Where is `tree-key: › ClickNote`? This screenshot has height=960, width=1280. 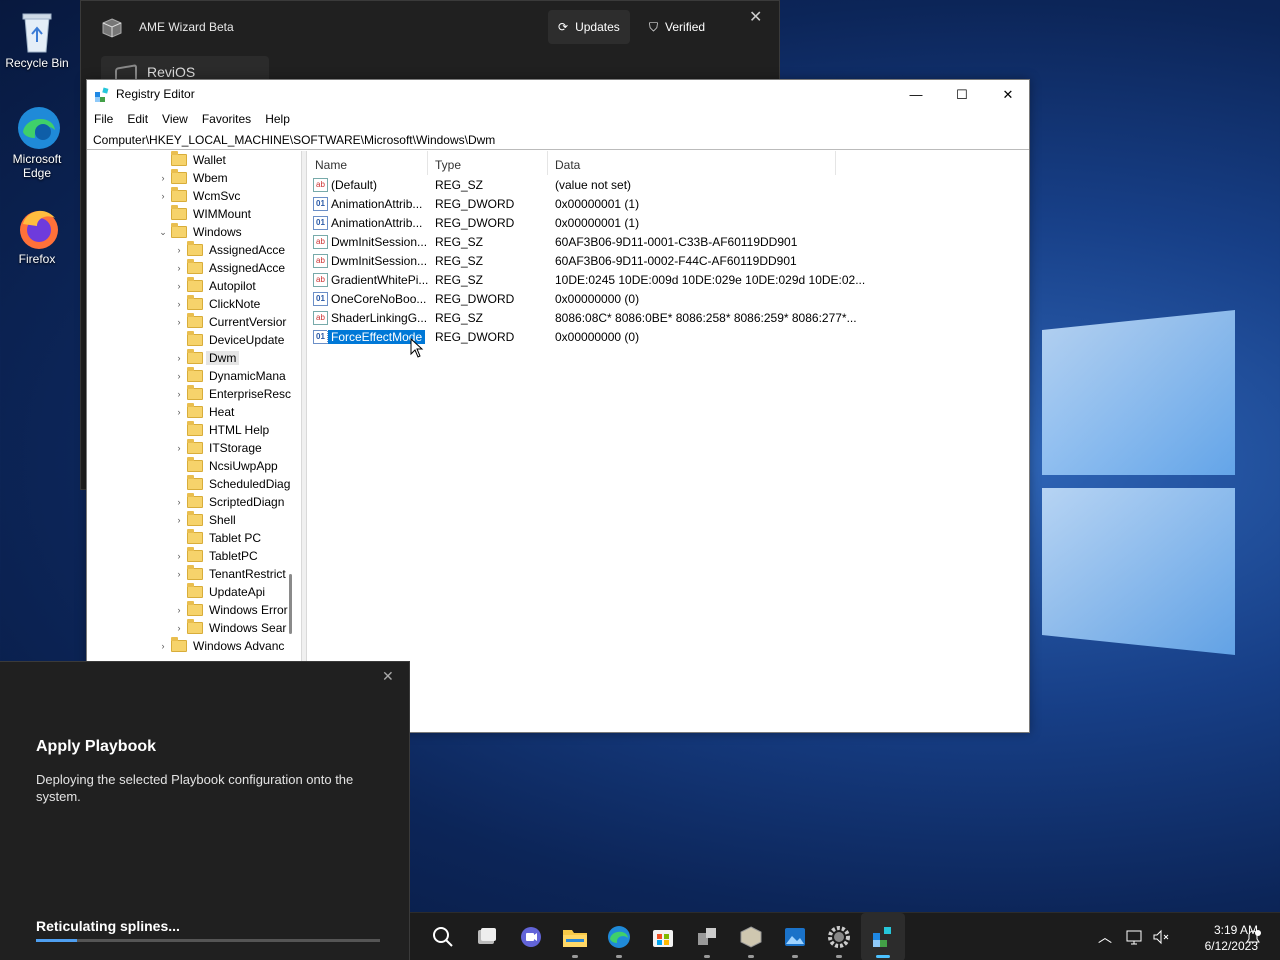 tree-key: › ClickNote is located at coordinates (216, 304).